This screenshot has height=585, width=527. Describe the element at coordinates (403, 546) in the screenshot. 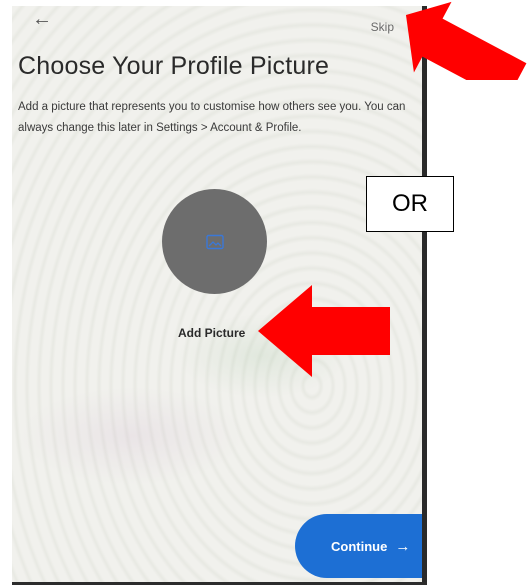

I see `arrow-right-icon: →` at that location.